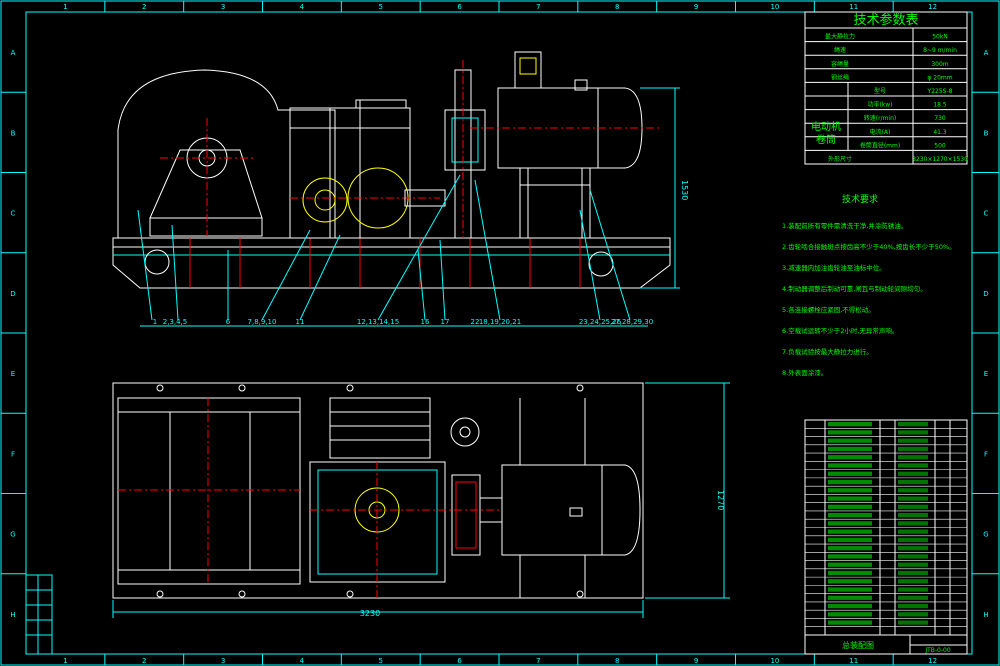 The image size is (1000, 666). I want to click on parts-list, so click(886, 527).